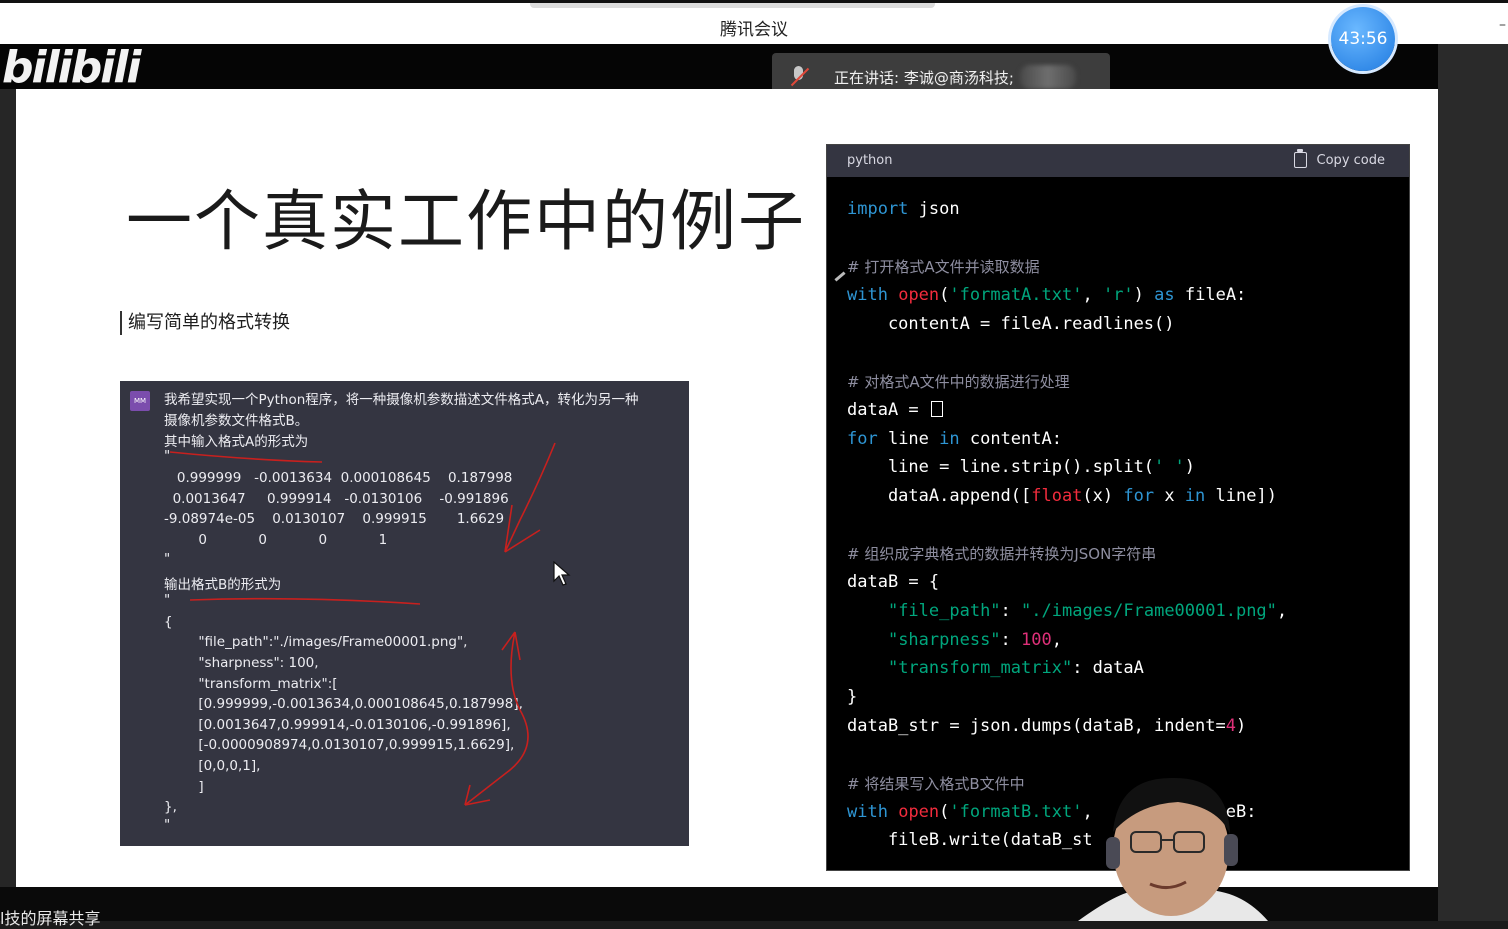 The image size is (1508, 929). Describe the element at coordinates (562, 573) in the screenshot. I see `mouse-pointer-icon` at that location.